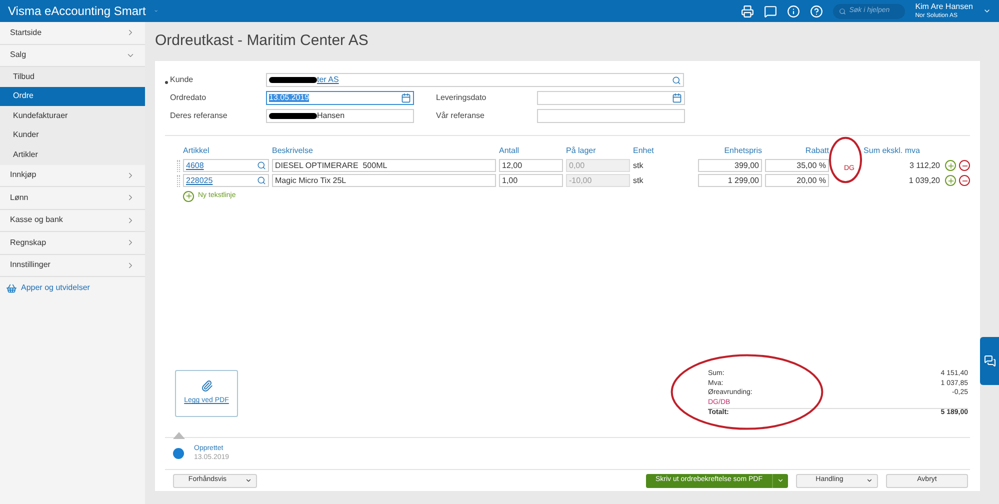  I want to click on column-header: Rabatt, so click(816, 151).